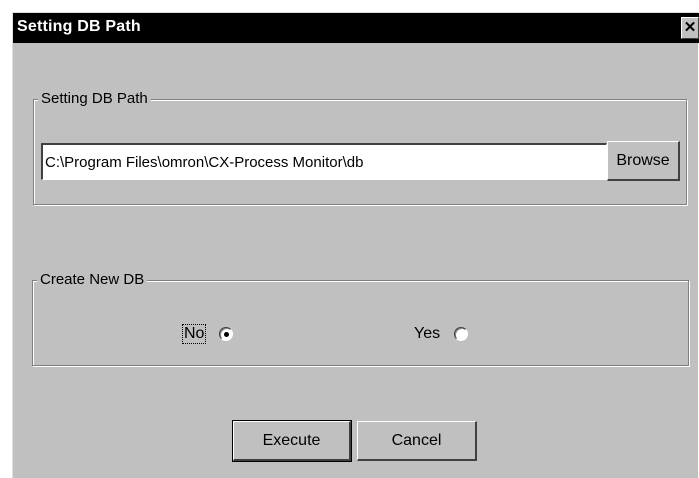 This screenshot has width=699, height=478. I want to click on execute-button: Execute, so click(292, 441).